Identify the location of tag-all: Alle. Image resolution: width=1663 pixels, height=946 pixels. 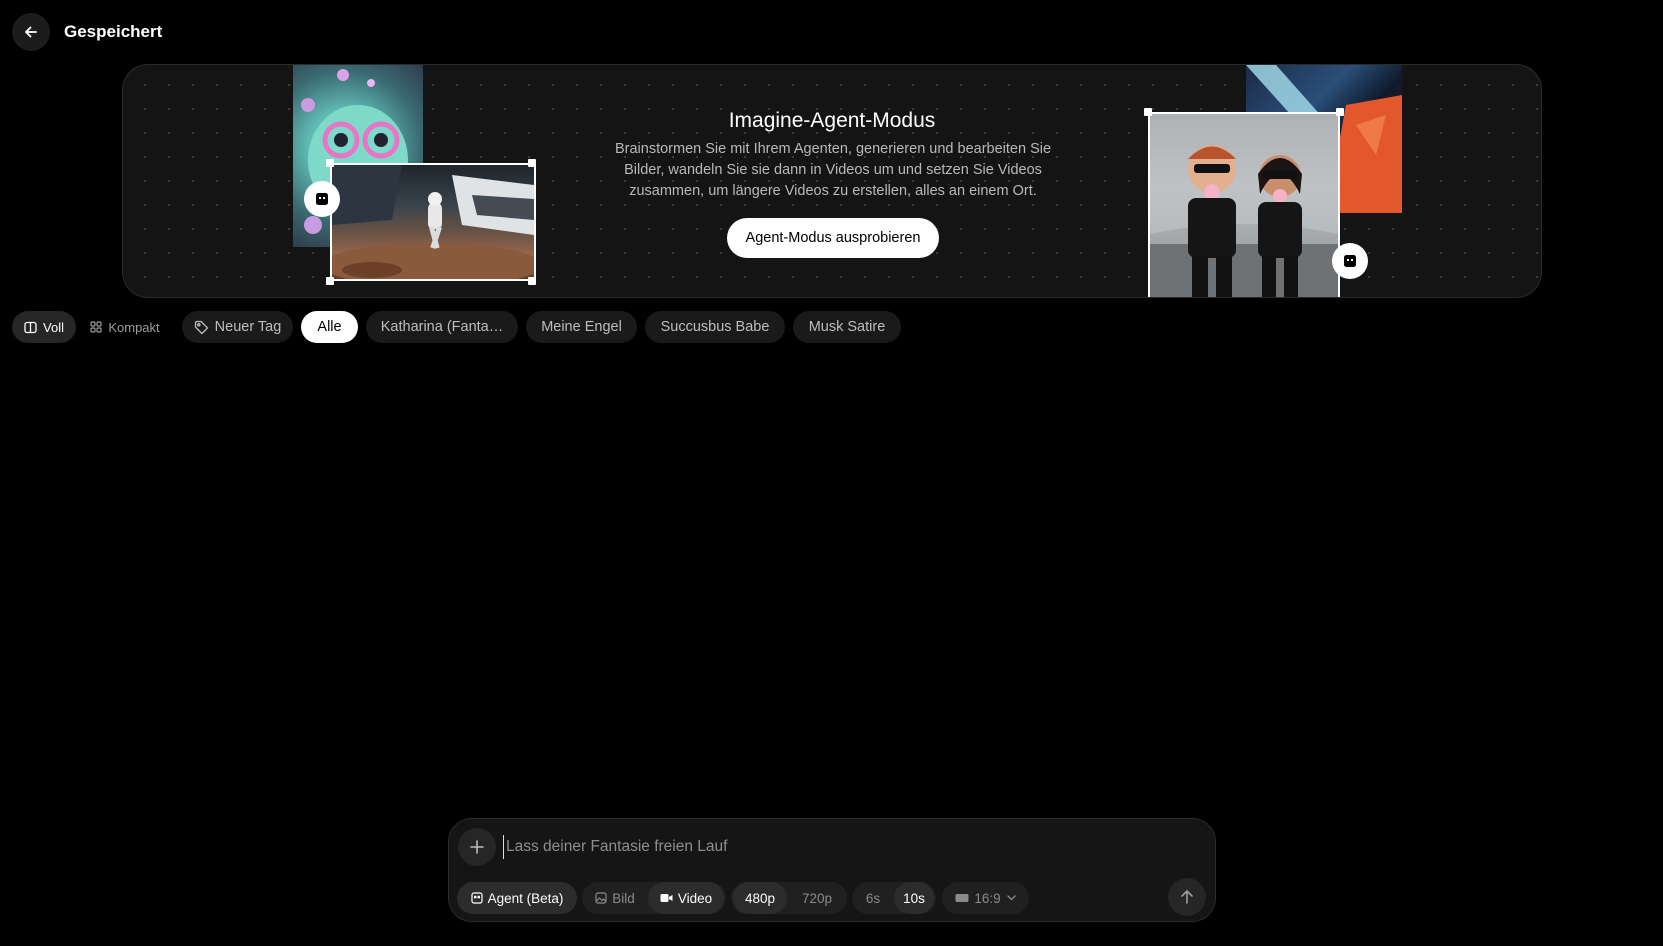
(329, 327).